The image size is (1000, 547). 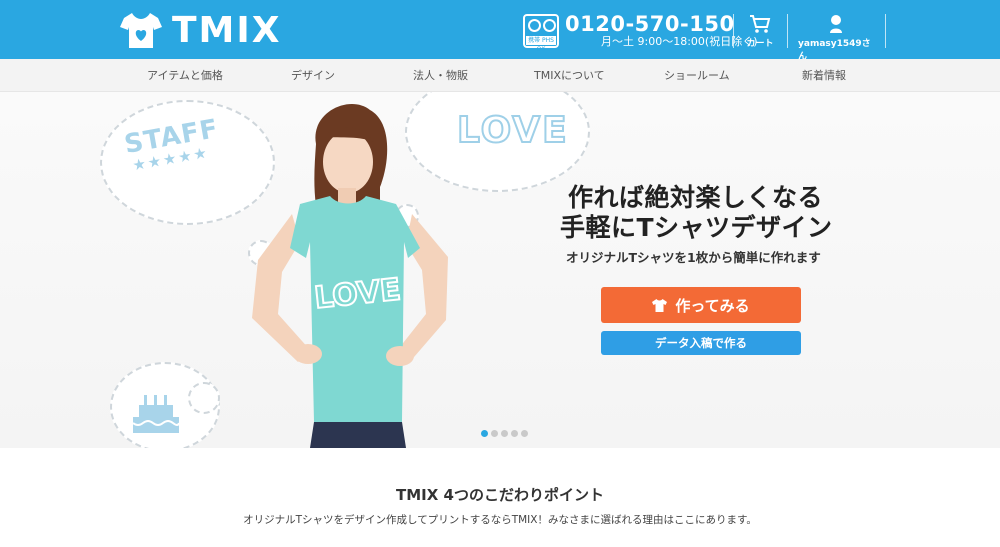 I want to click on hero-catch-line2: 手軽にTシャツデザイン, so click(x=696, y=227).